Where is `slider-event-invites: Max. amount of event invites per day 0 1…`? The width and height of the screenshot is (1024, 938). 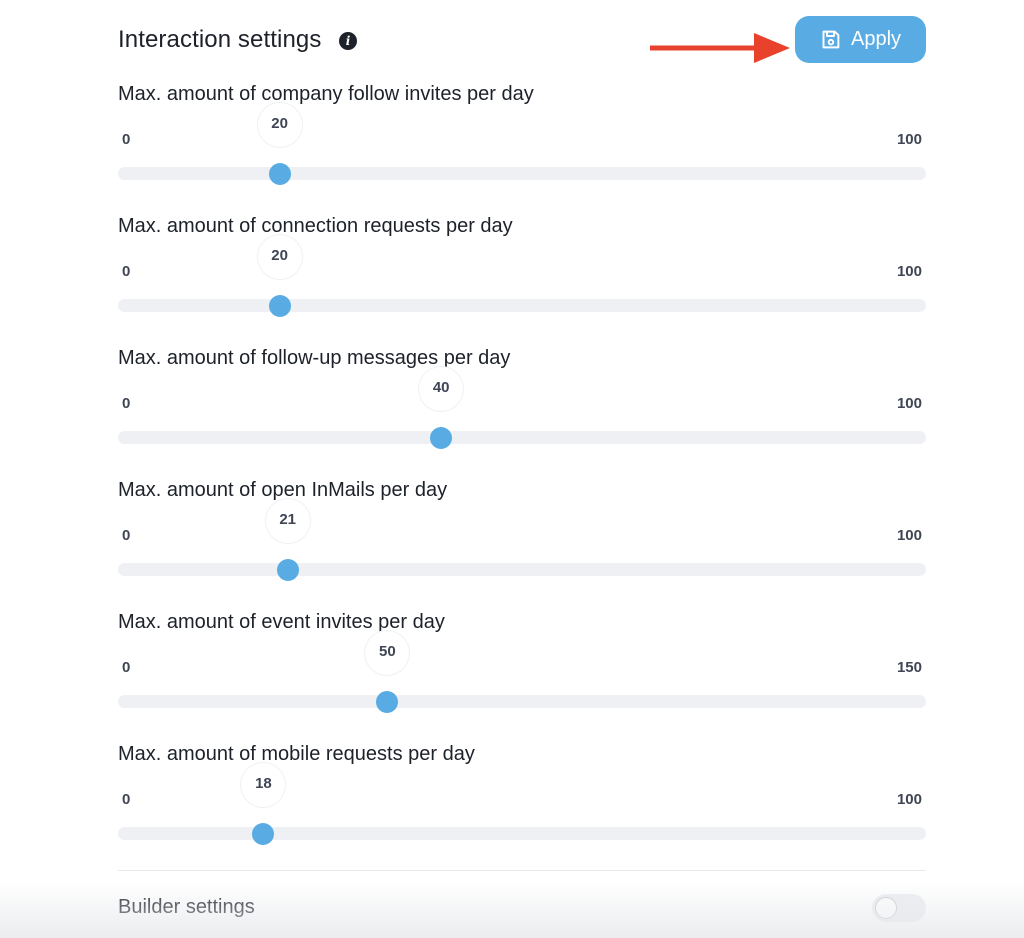
slider-event-invites: Max. amount of event invites per day 0 1… is located at coordinates (522, 666).